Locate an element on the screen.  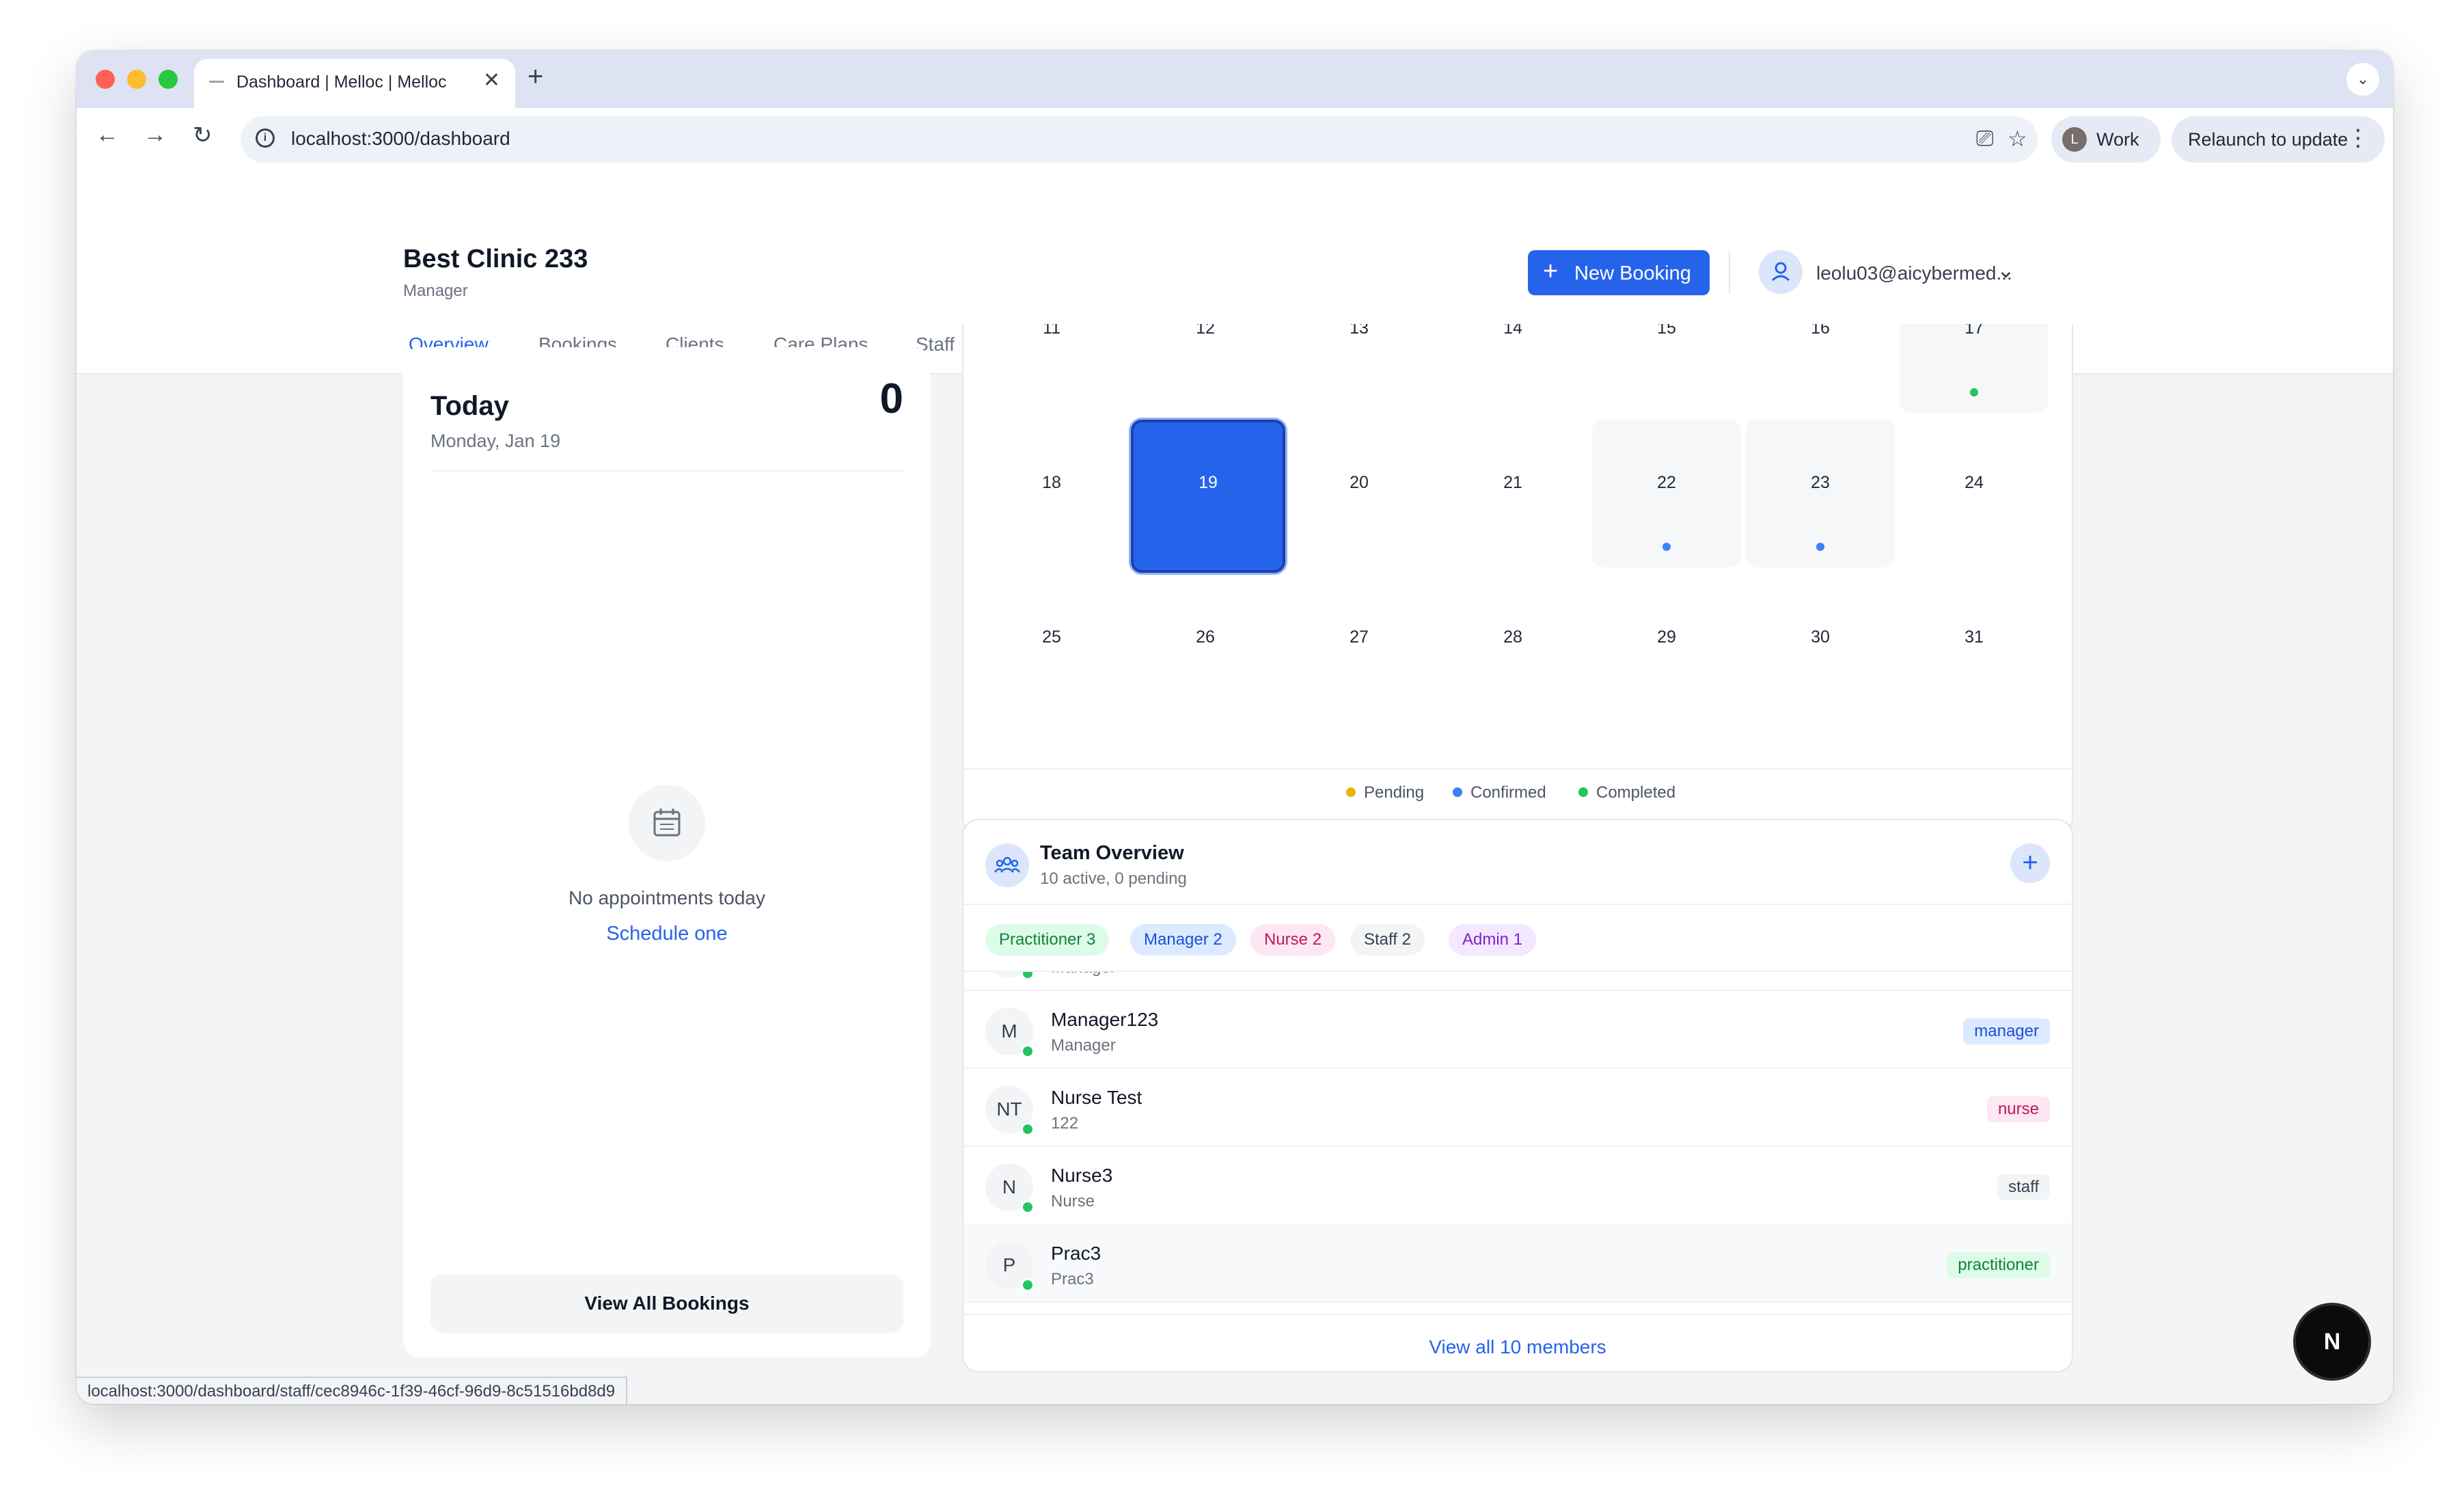
calendar-day: 30 is located at coordinates (1820, 648).